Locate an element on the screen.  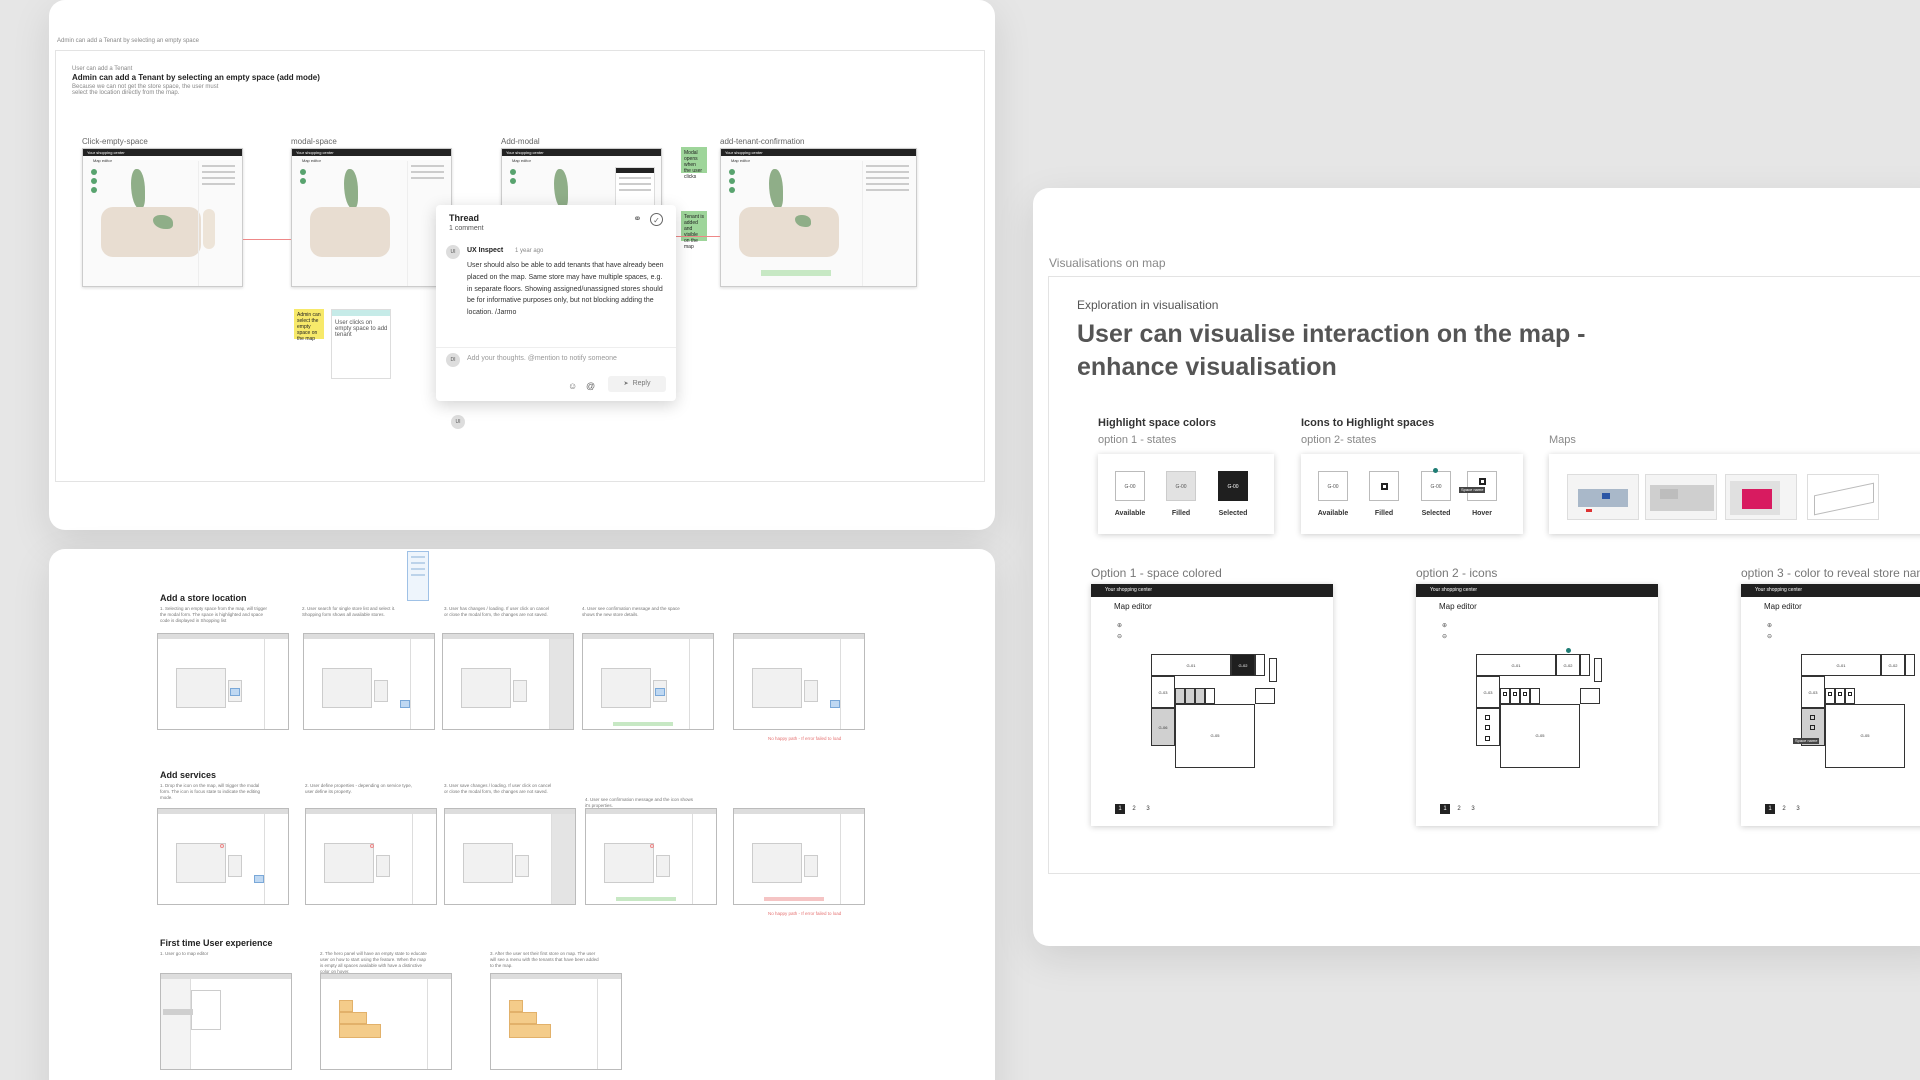
screen-modal-space: Your shopping center Map editor is located at coordinates (371, 217).